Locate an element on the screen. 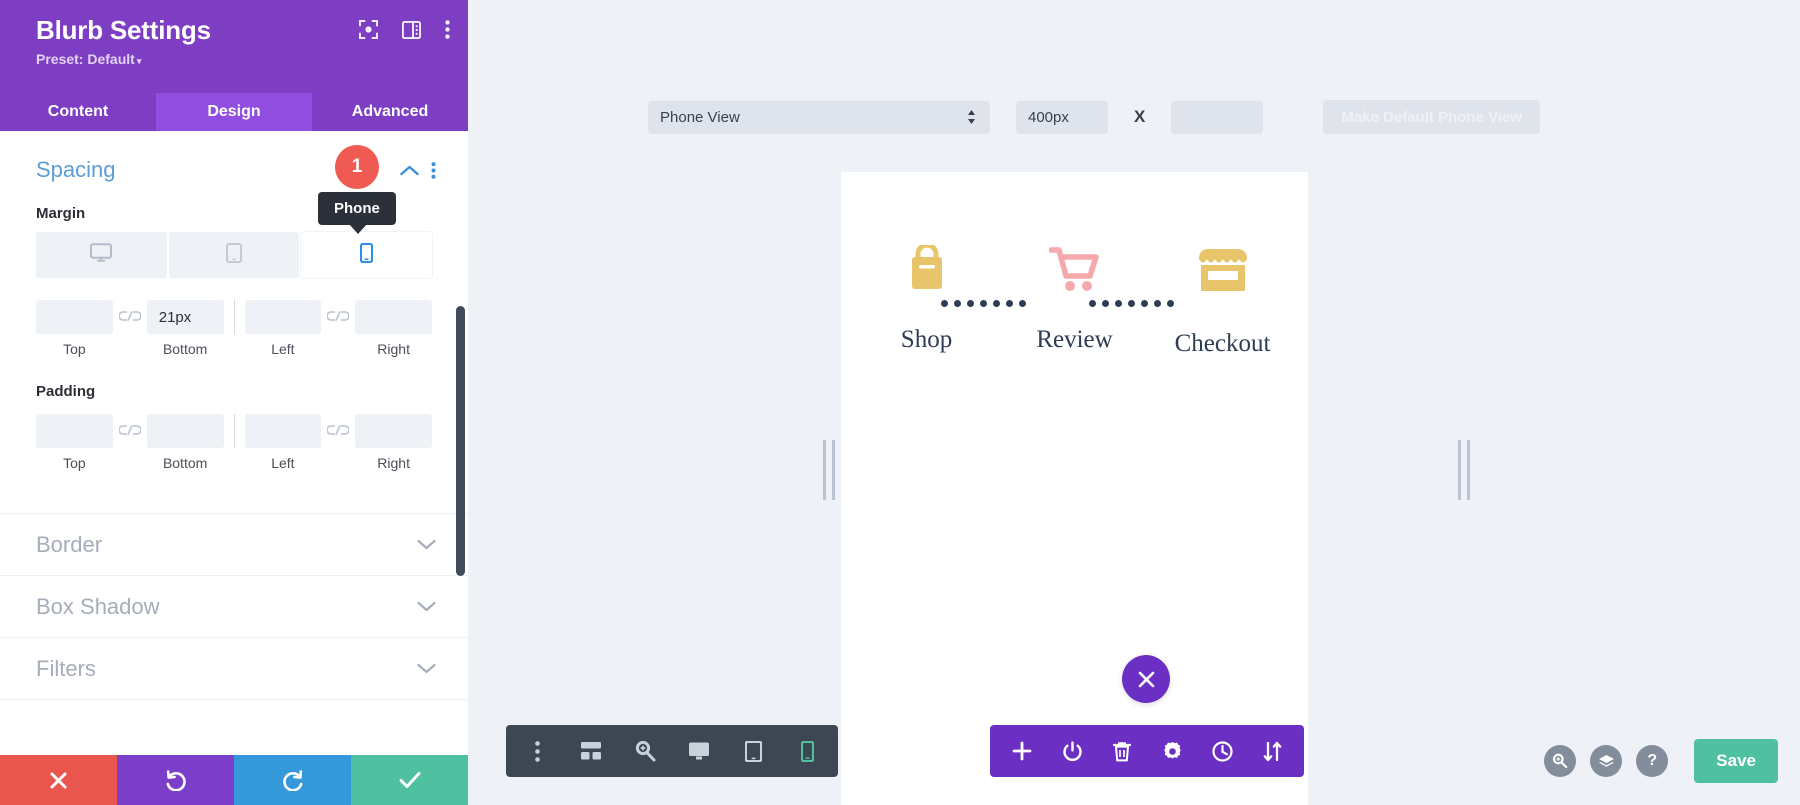 The width and height of the screenshot is (1800, 805). viewport-width-input: 400px is located at coordinates (1062, 117).